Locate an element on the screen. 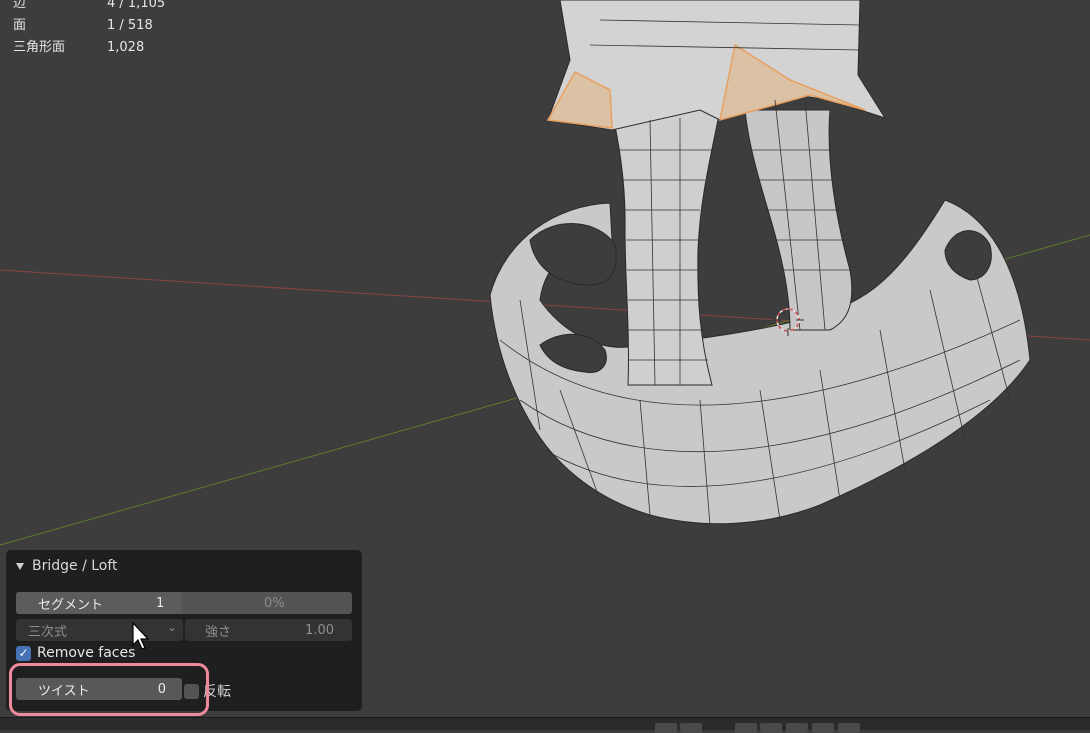 This screenshot has height=733, width=1090. panel-title: Bridge / Loft is located at coordinates (75, 566).